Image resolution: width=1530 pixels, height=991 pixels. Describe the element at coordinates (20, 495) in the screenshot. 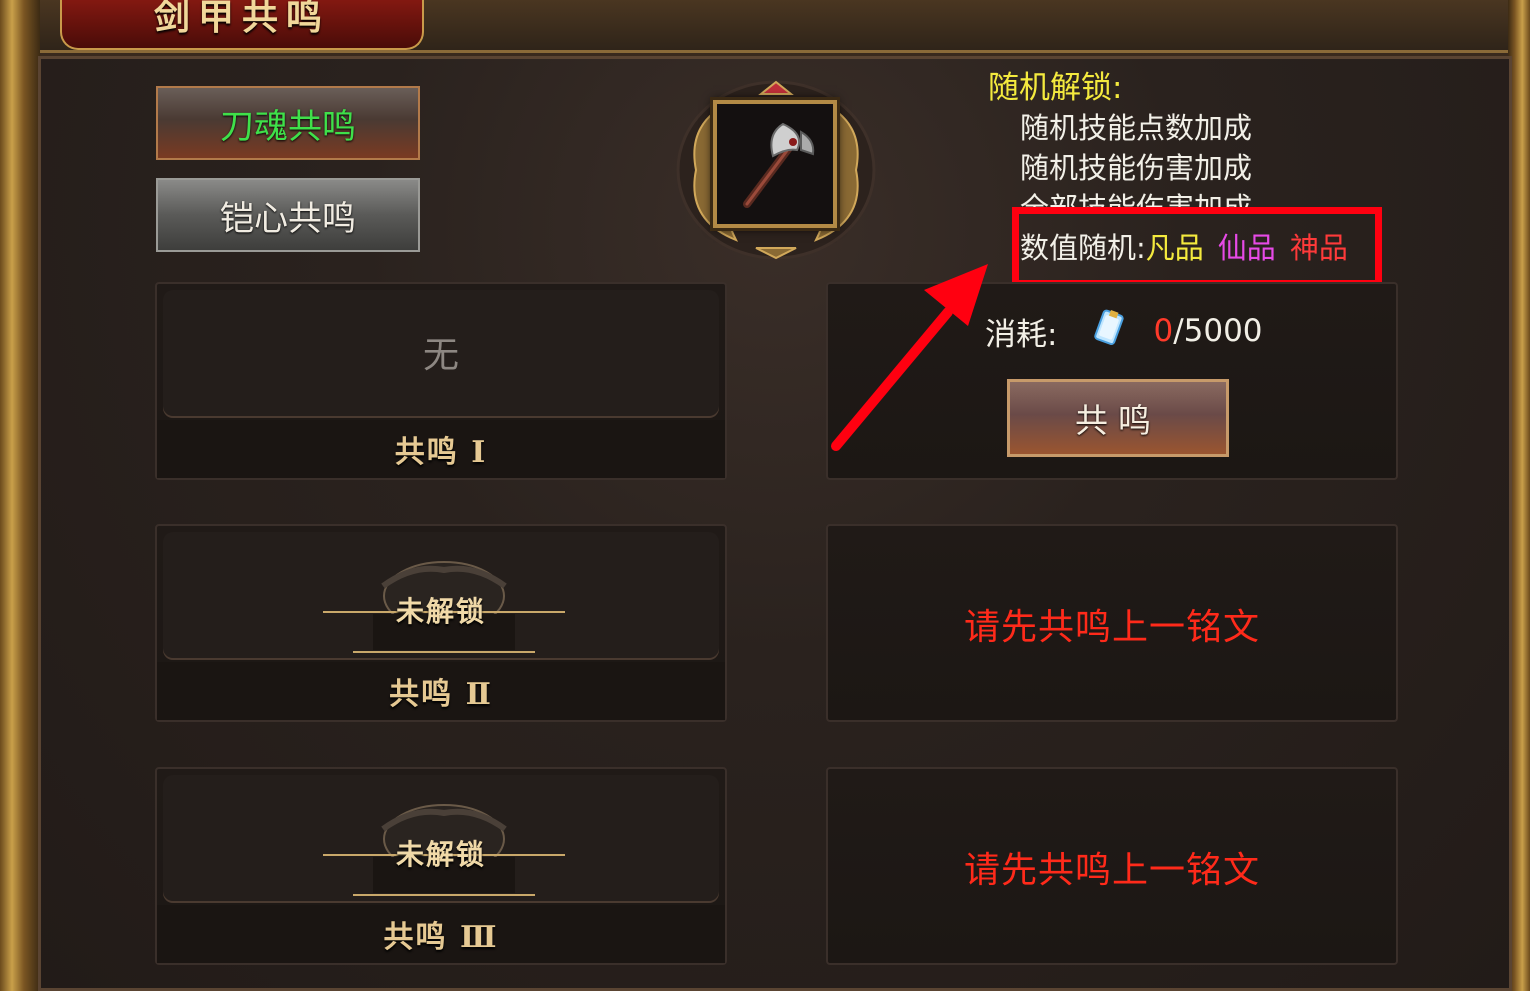

I see `window-border-left` at that location.